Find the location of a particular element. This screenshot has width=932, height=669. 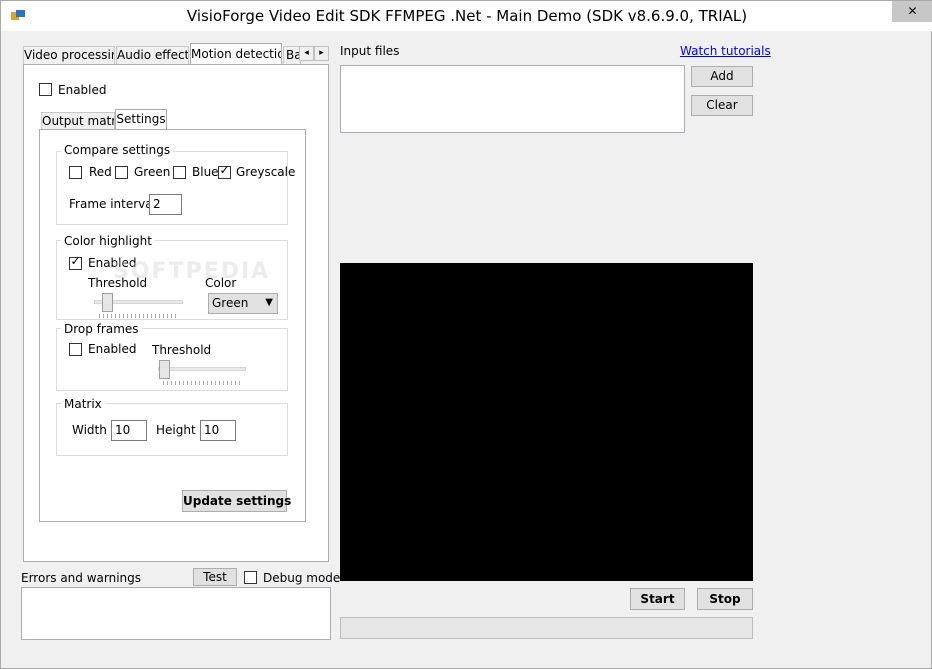

highlight-color-value: Green is located at coordinates (230, 303).